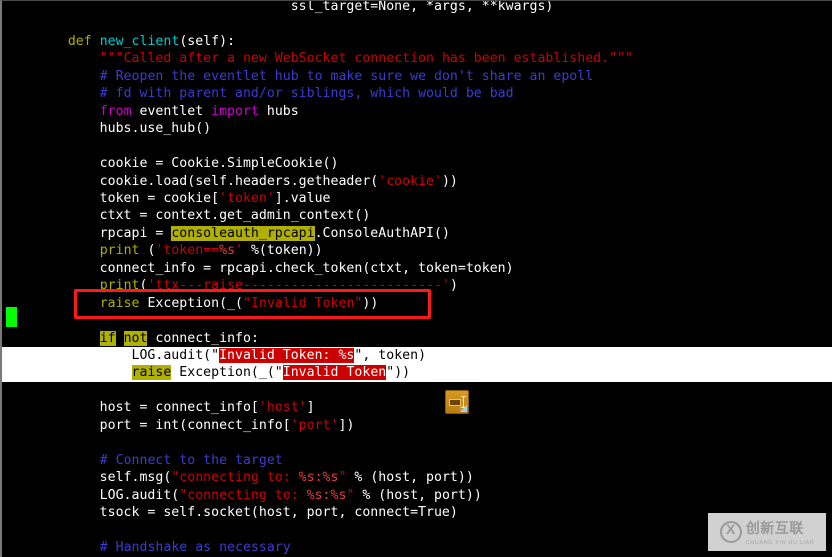 The height and width of the screenshot is (557, 832). I want to click on watermark-pinyin: CHUANG XIN HU LIAN, so click(780, 543).